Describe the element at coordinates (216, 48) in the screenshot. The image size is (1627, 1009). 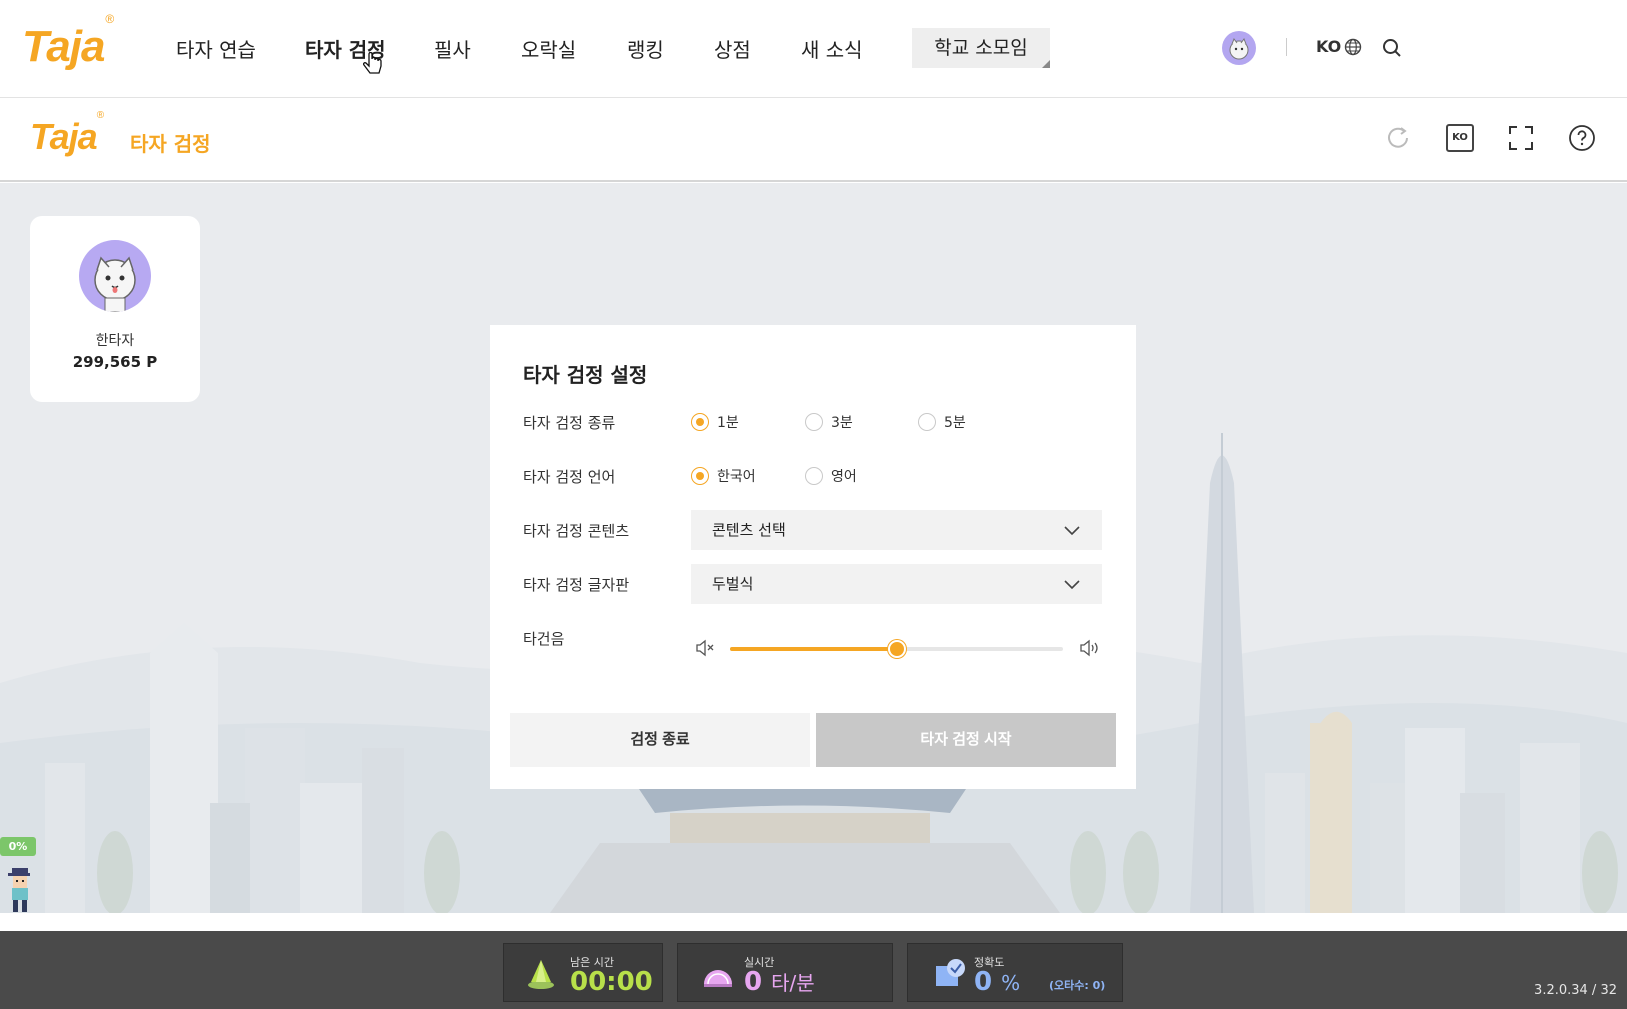
I see `nav-typing-practice: 타자 연습` at that location.